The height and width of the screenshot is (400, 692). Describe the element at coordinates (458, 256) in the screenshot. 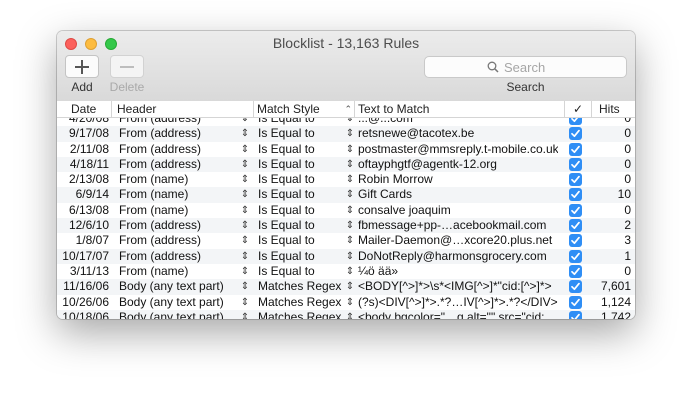

I see `cell-text-to-match: DoNotReply@harmonsgrocery.com` at that location.